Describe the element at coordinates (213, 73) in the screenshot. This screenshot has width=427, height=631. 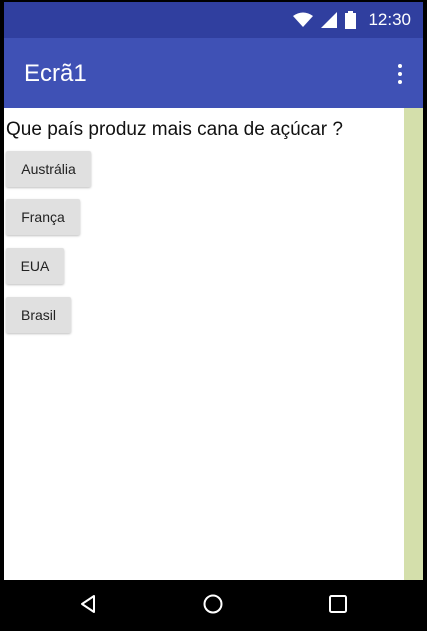
I see `app-bar: Ecrã1` at that location.